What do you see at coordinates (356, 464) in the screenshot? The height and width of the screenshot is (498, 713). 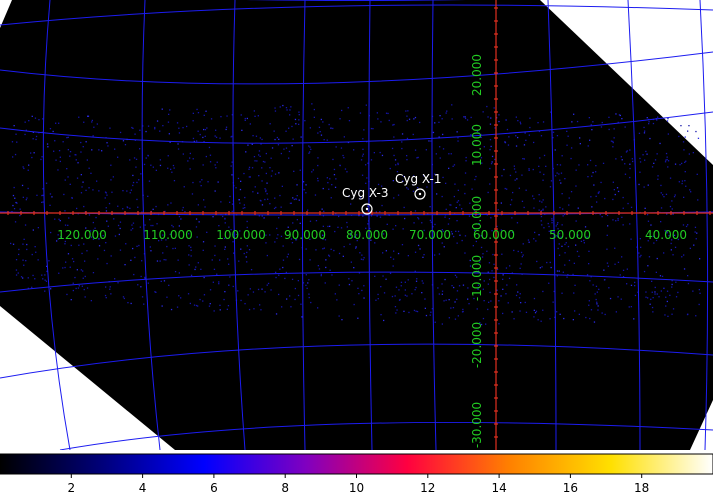 I see `colorbar-gradient` at bounding box center [356, 464].